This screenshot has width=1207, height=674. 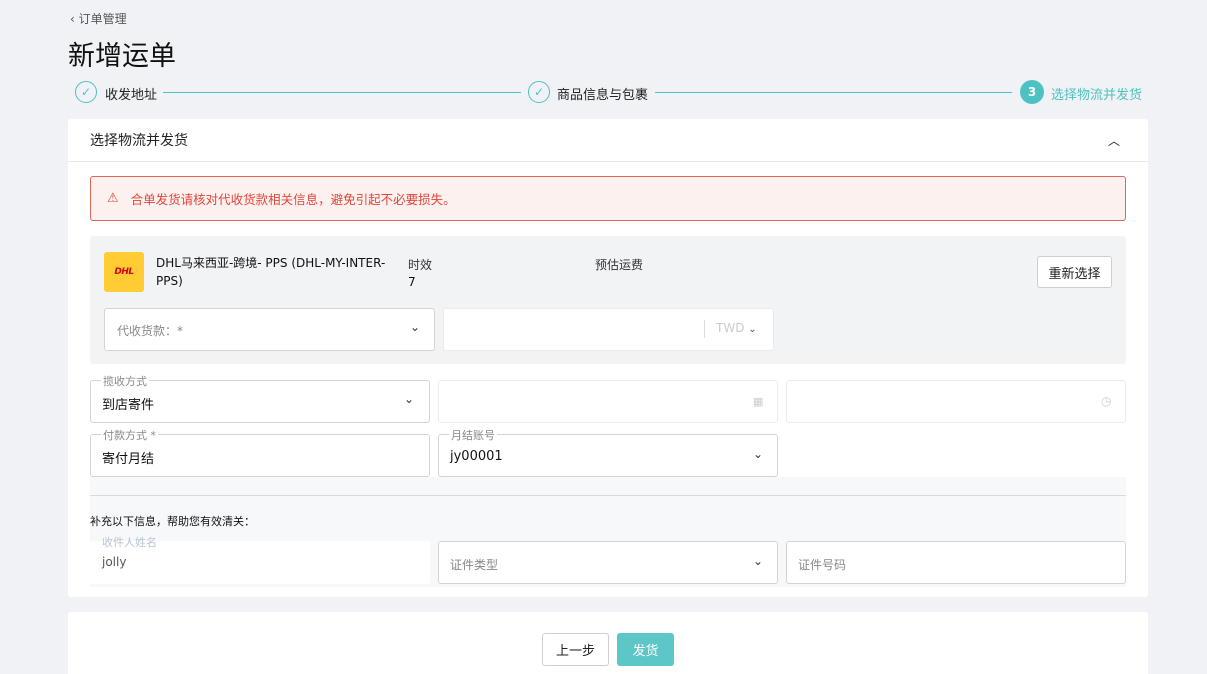 I want to click on back-link-label: 订单管理, so click(x=102, y=19).